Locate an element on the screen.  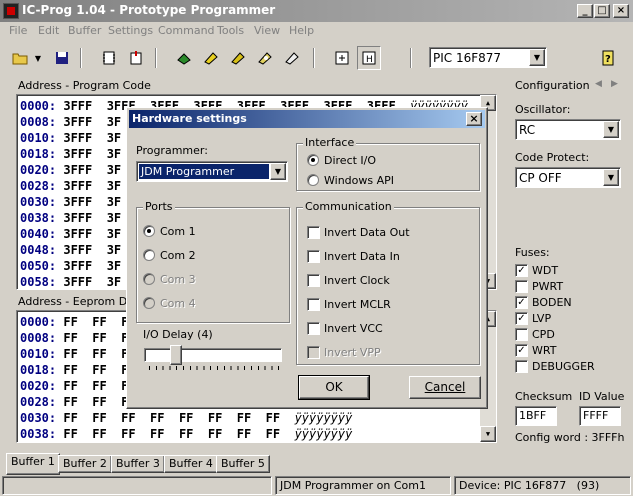
menu-file: File is located at coordinates (18, 30).